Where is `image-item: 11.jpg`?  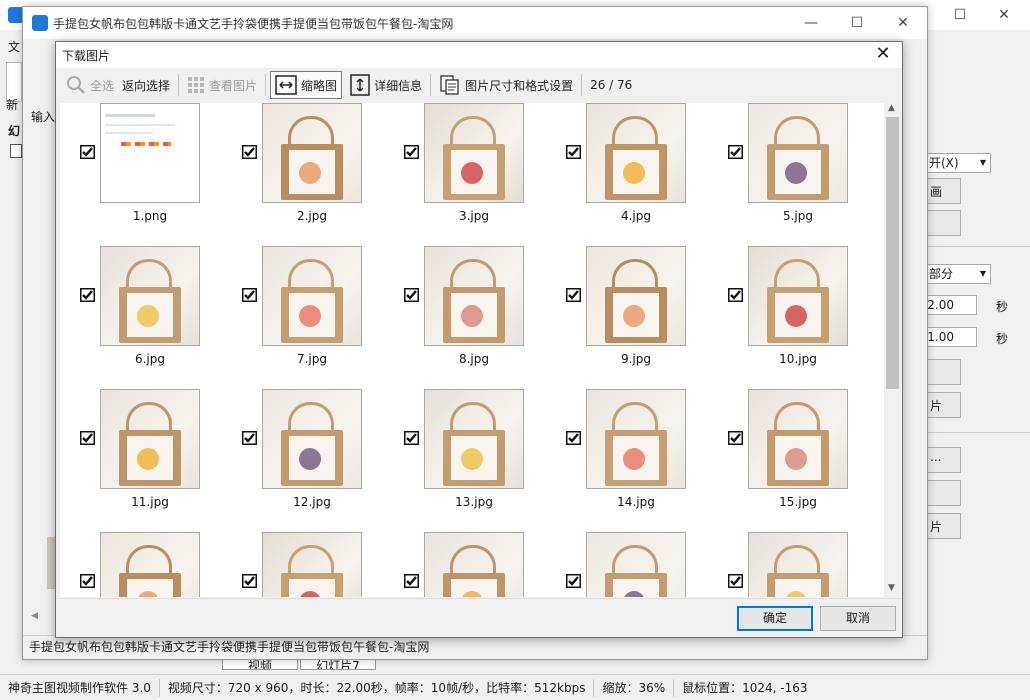 image-item: 11.jpg is located at coordinates (141, 459).